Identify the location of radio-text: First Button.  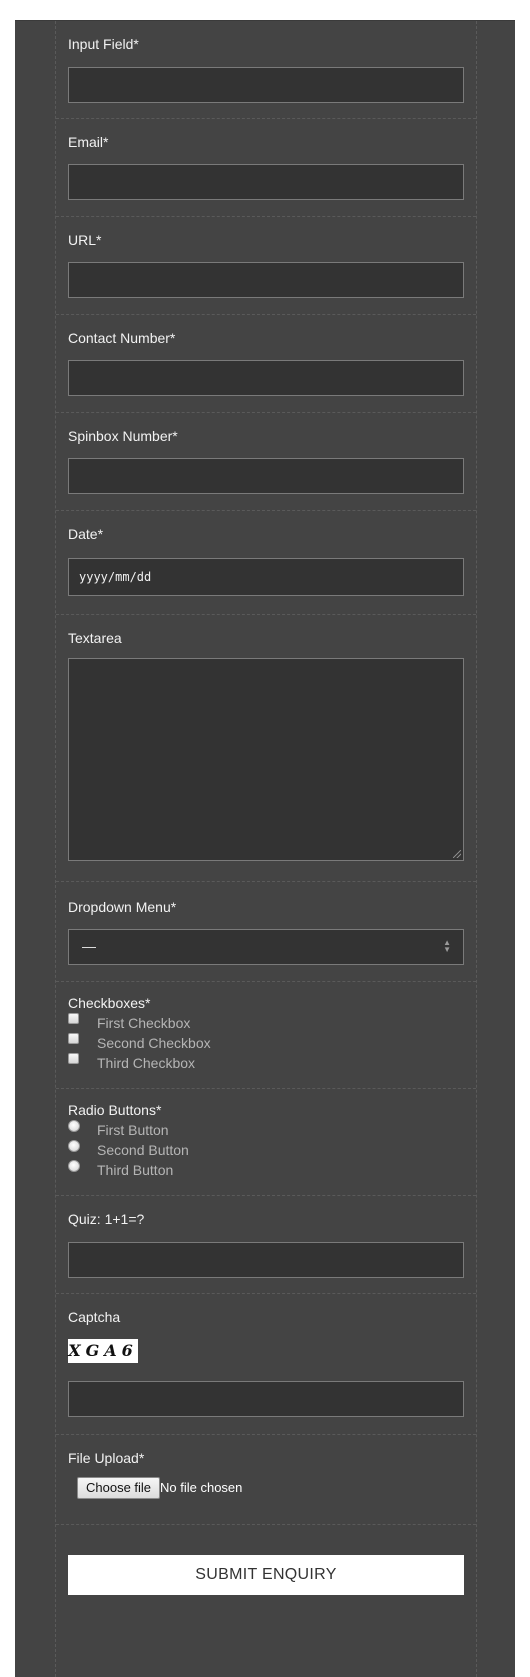
(133, 1130).